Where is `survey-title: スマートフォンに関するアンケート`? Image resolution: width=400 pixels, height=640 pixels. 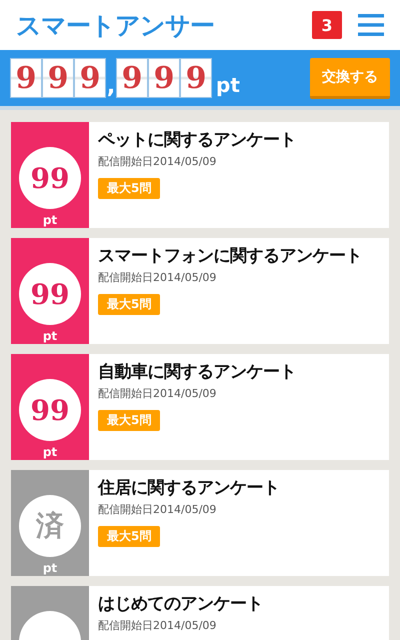
survey-title: スマートフォンに関するアンケート is located at coordinates (230, 256).